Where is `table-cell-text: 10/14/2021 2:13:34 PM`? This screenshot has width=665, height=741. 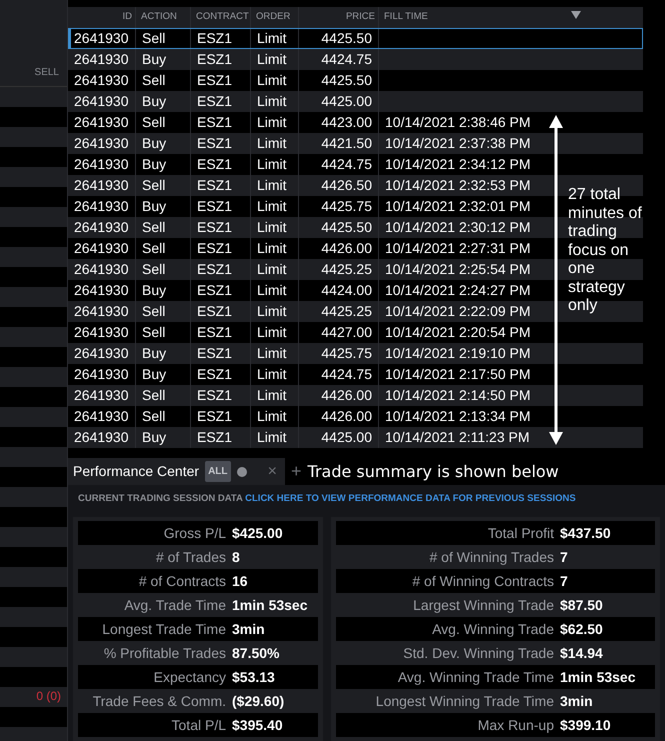
table-cell-text: 10/14/2021 2:13:34 PM is located at coordinates (458, 416).